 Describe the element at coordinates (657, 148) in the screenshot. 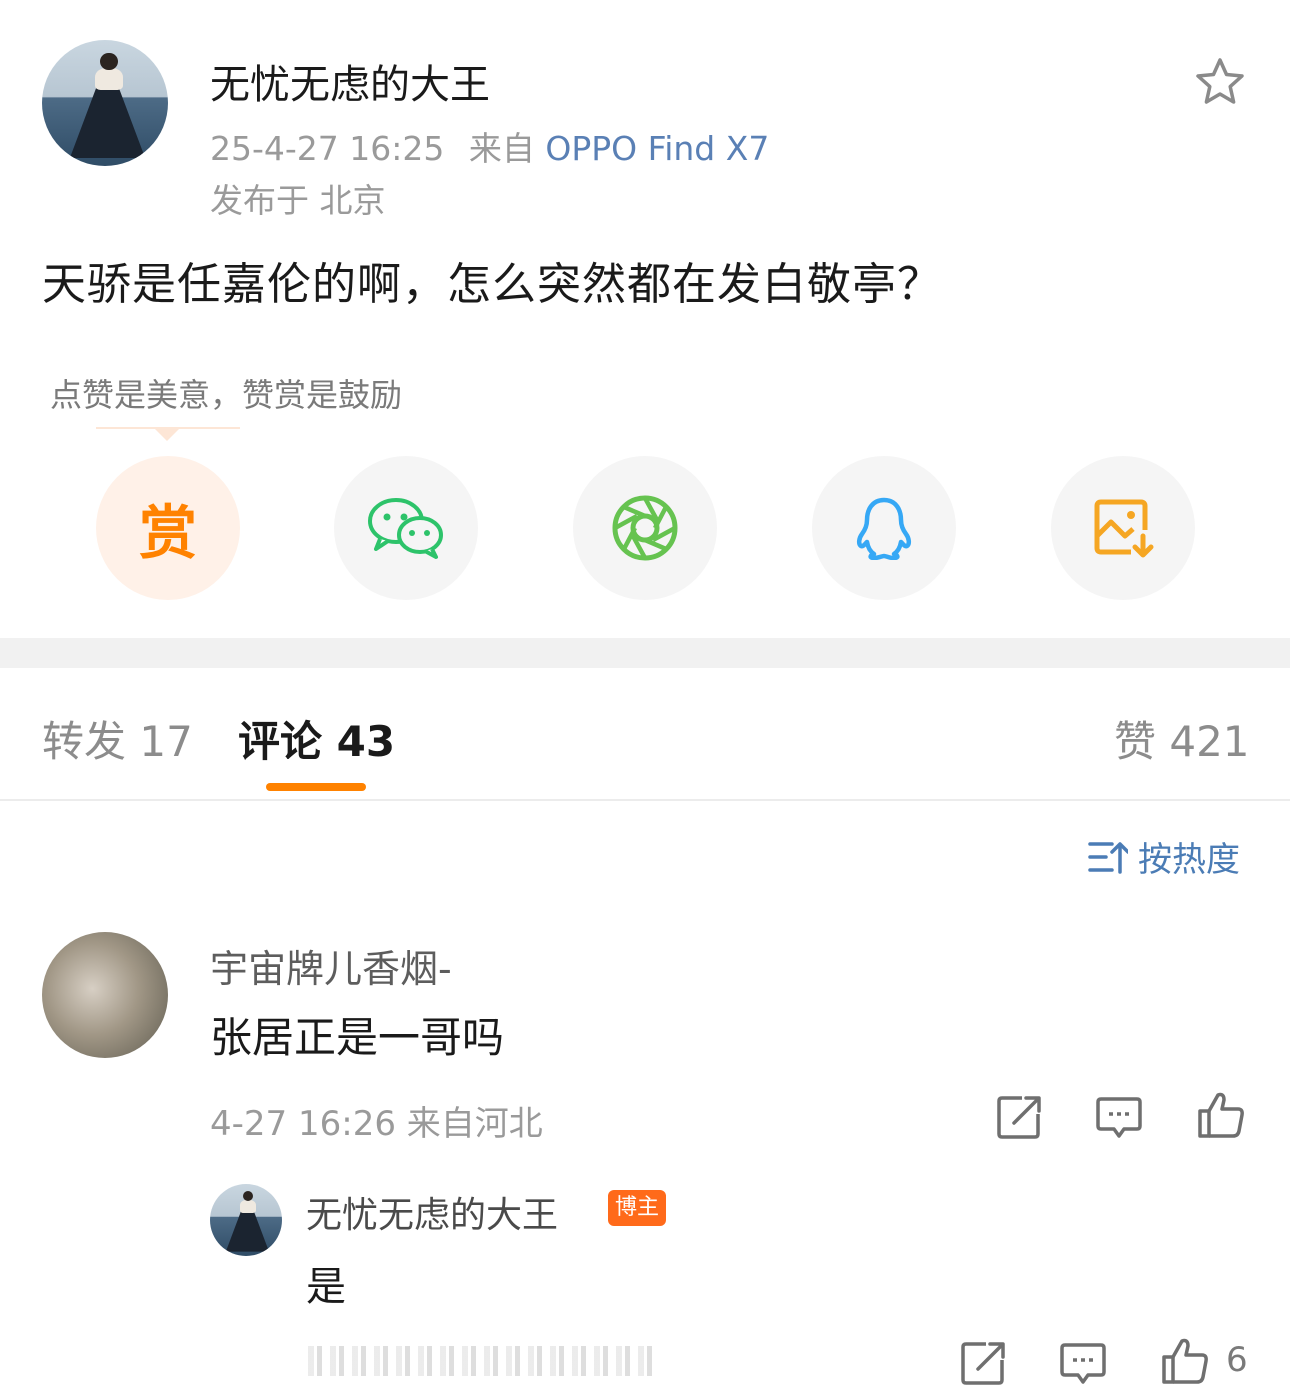

I see `device-link: OPPO Find X7` at that location.